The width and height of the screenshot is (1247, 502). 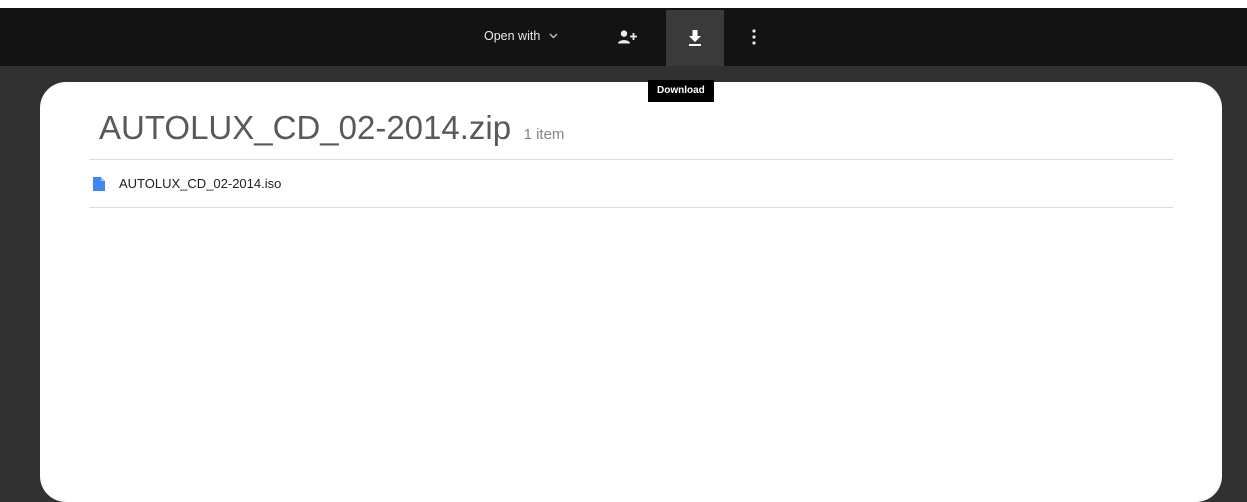 I want to click on window-top-strip, so click(x=623, y=4).